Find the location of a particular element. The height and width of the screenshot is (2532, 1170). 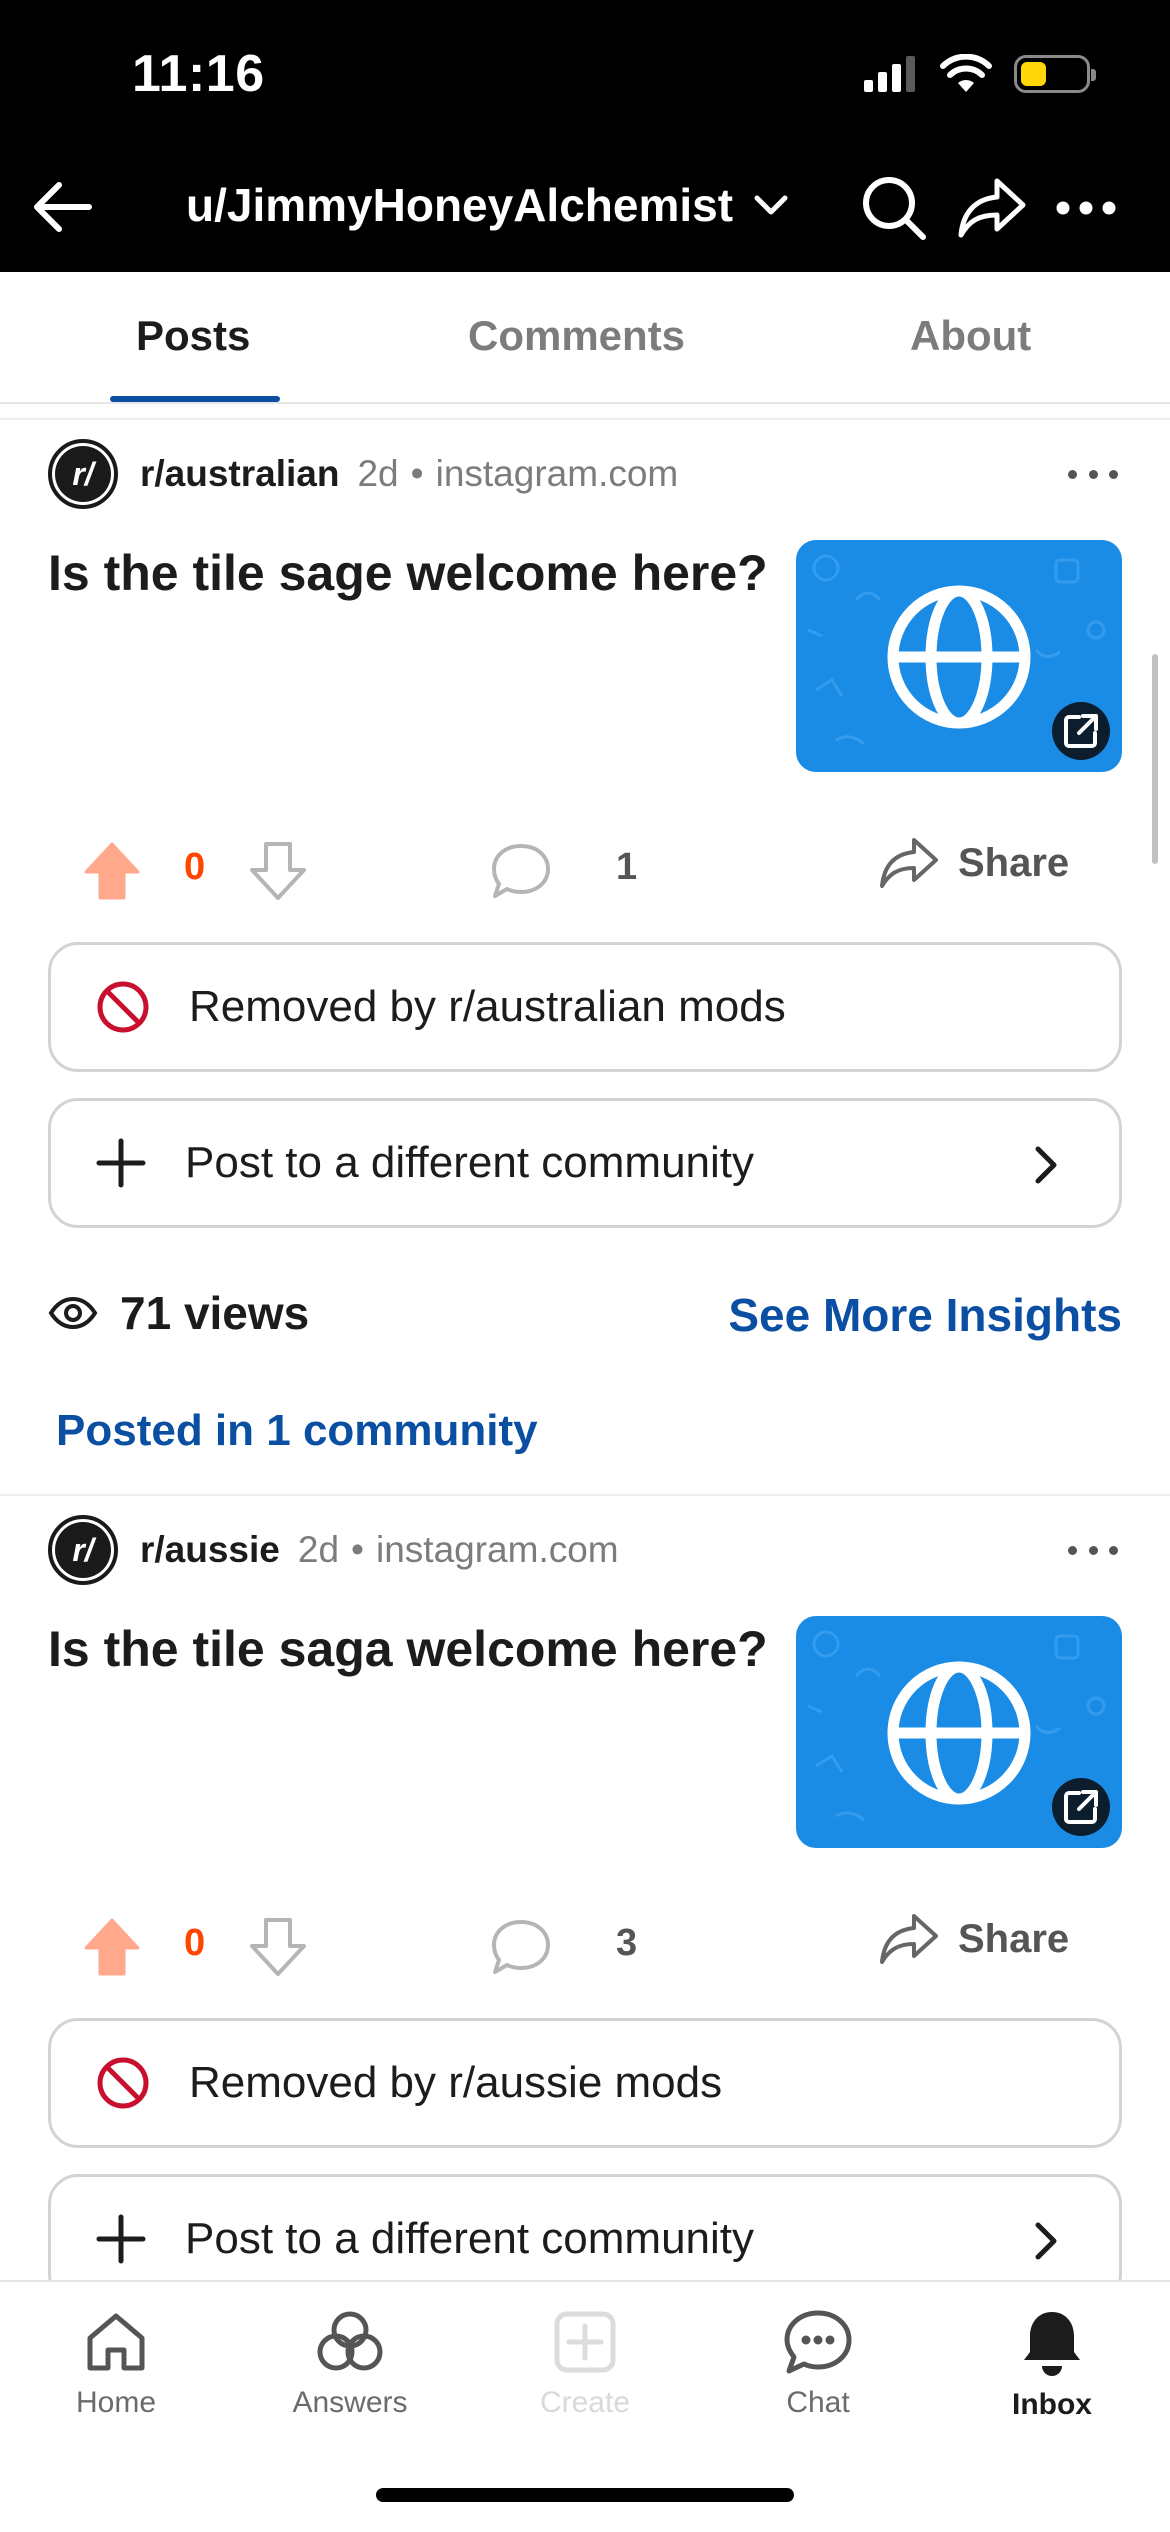

battery-icon is located at coordinates (1055, 74).